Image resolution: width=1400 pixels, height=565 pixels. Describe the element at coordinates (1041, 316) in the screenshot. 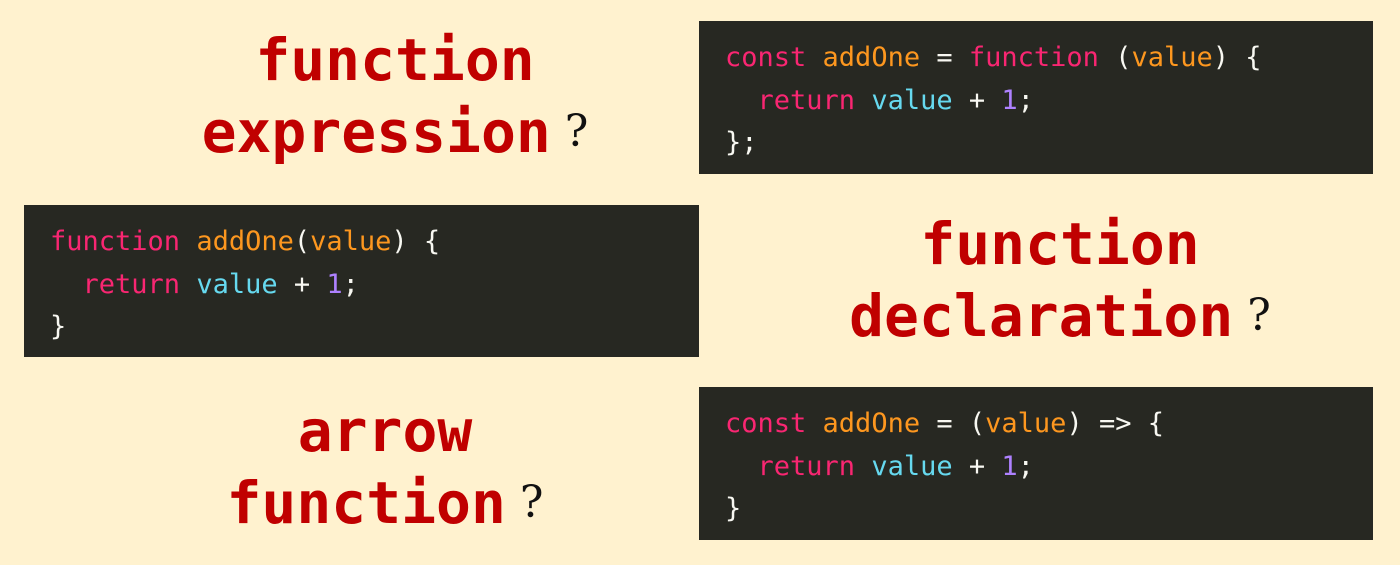

I see `label-text: declaration` at that location.